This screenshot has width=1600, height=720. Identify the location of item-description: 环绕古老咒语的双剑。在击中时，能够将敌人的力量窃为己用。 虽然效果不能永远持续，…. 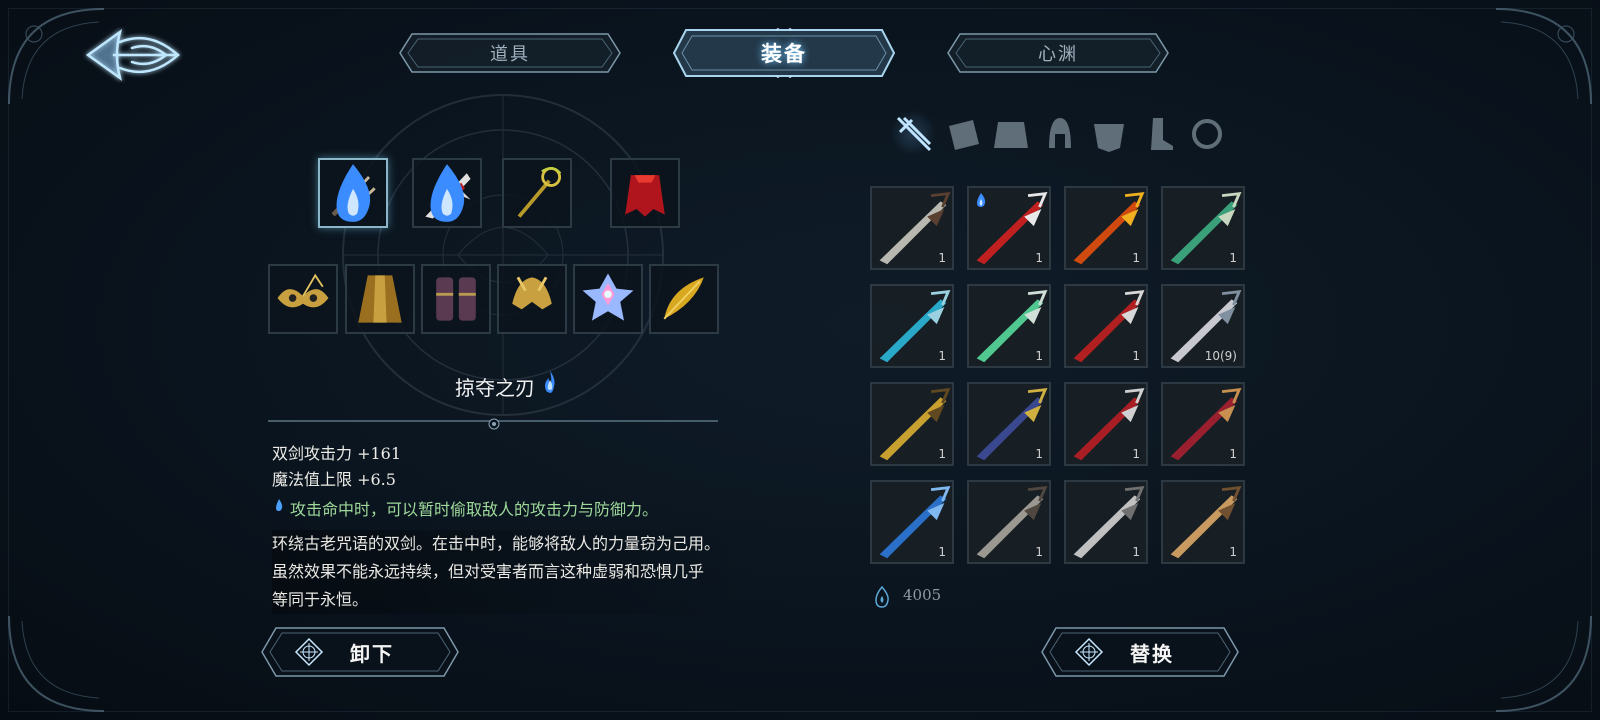
(517, 572).